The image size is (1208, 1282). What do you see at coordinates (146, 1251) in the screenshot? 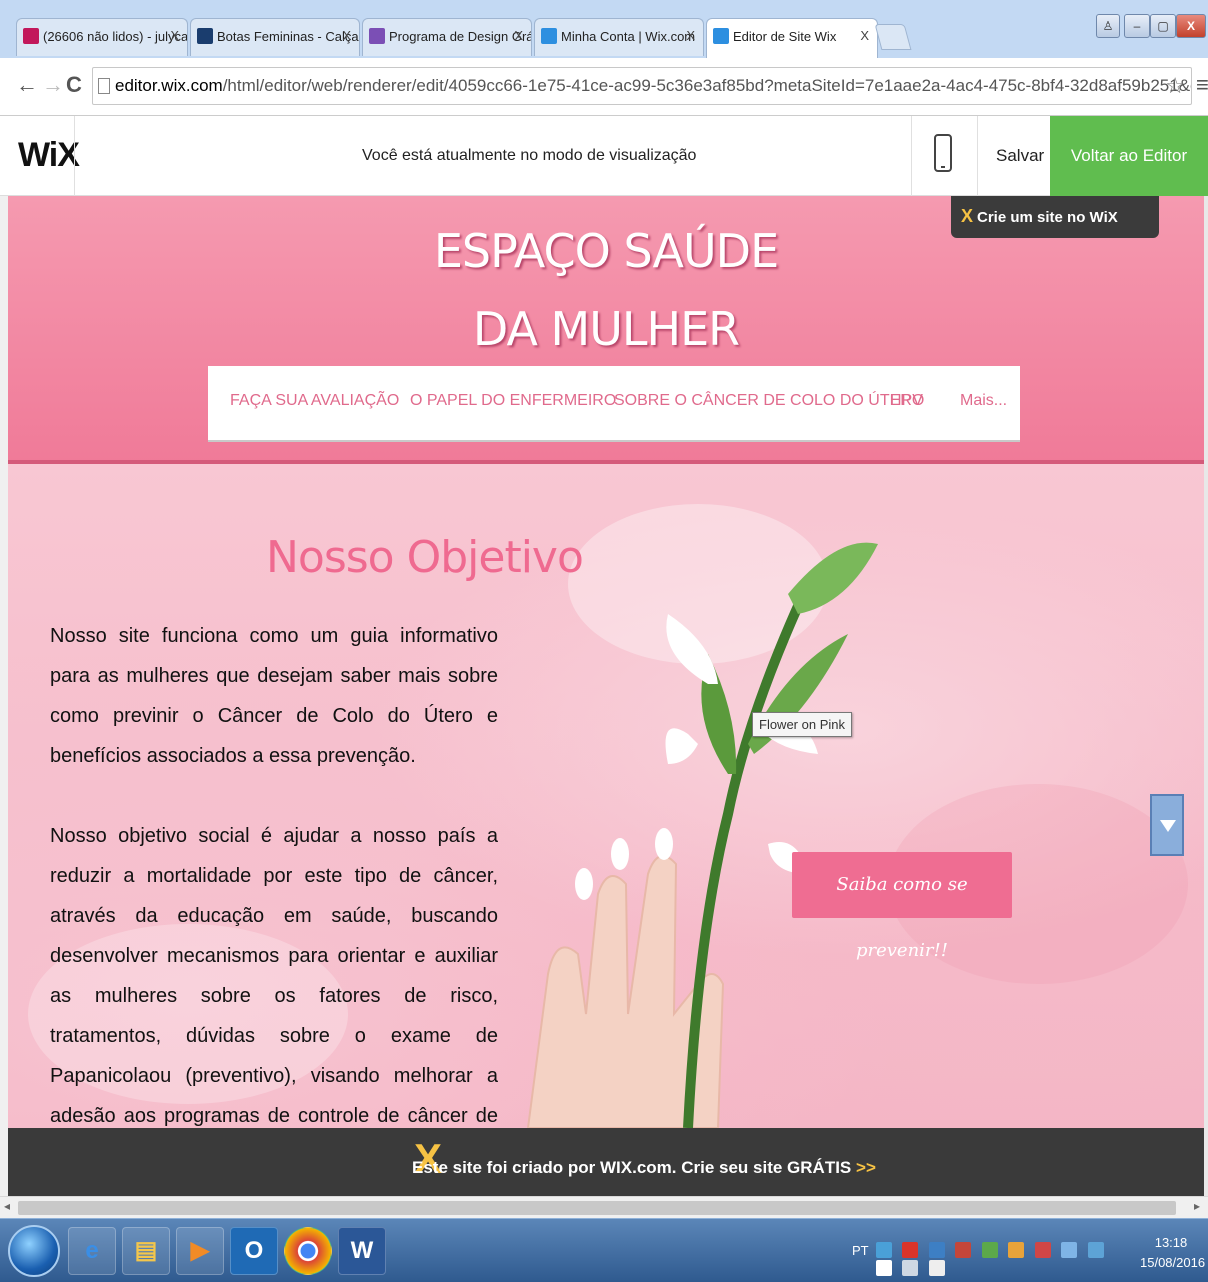
I see `file-explorer-icon: ▤` at bounding box center [146, 1251].